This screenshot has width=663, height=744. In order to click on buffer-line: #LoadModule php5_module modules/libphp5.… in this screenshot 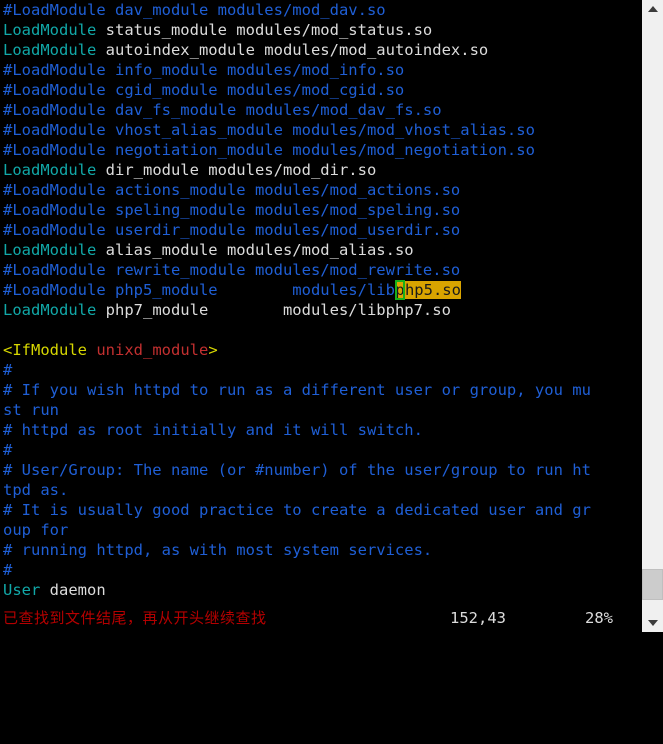, I will do `click(320, 290)`.